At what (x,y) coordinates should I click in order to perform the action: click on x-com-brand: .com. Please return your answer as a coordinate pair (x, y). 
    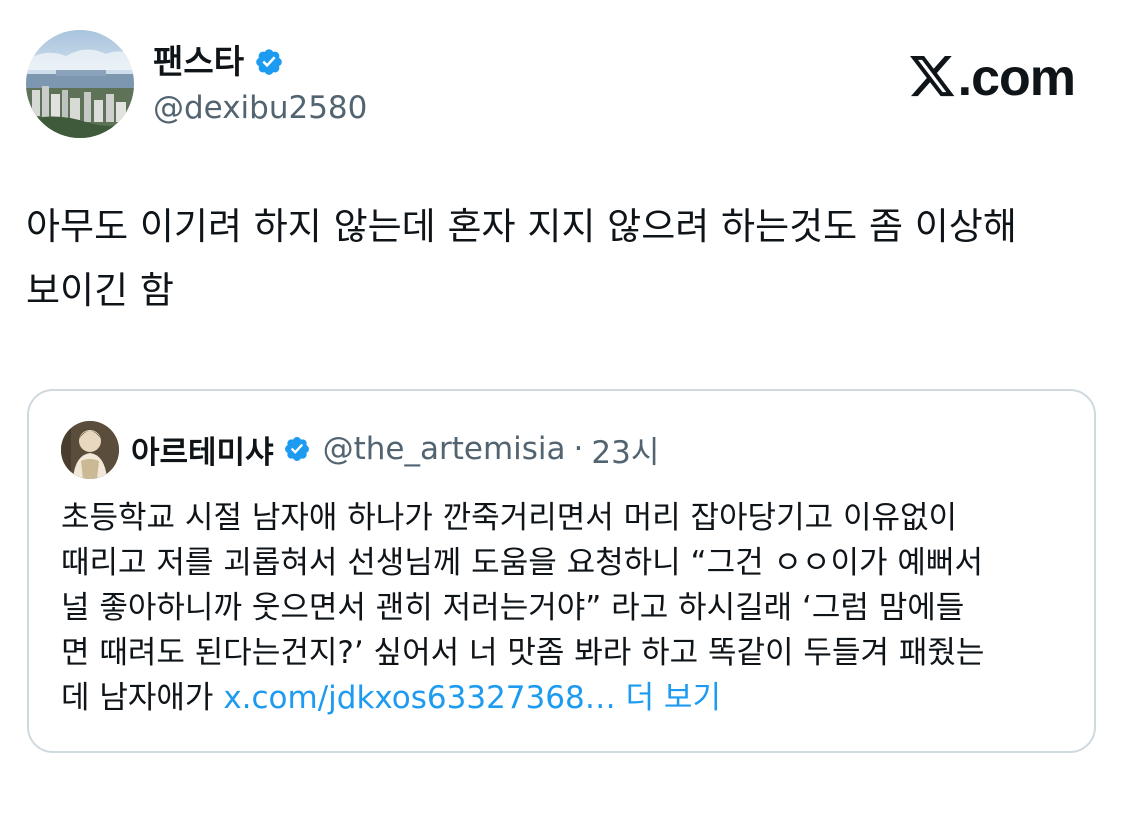
    Looking at the image, I should click on (992, 78).